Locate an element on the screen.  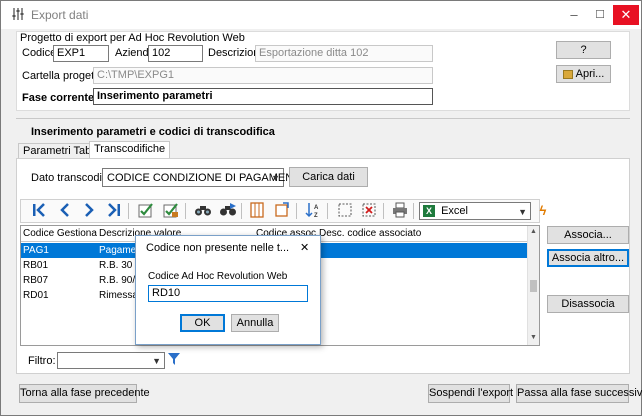
disassocia-button: Disassocia is located at coordinates (588, 304).